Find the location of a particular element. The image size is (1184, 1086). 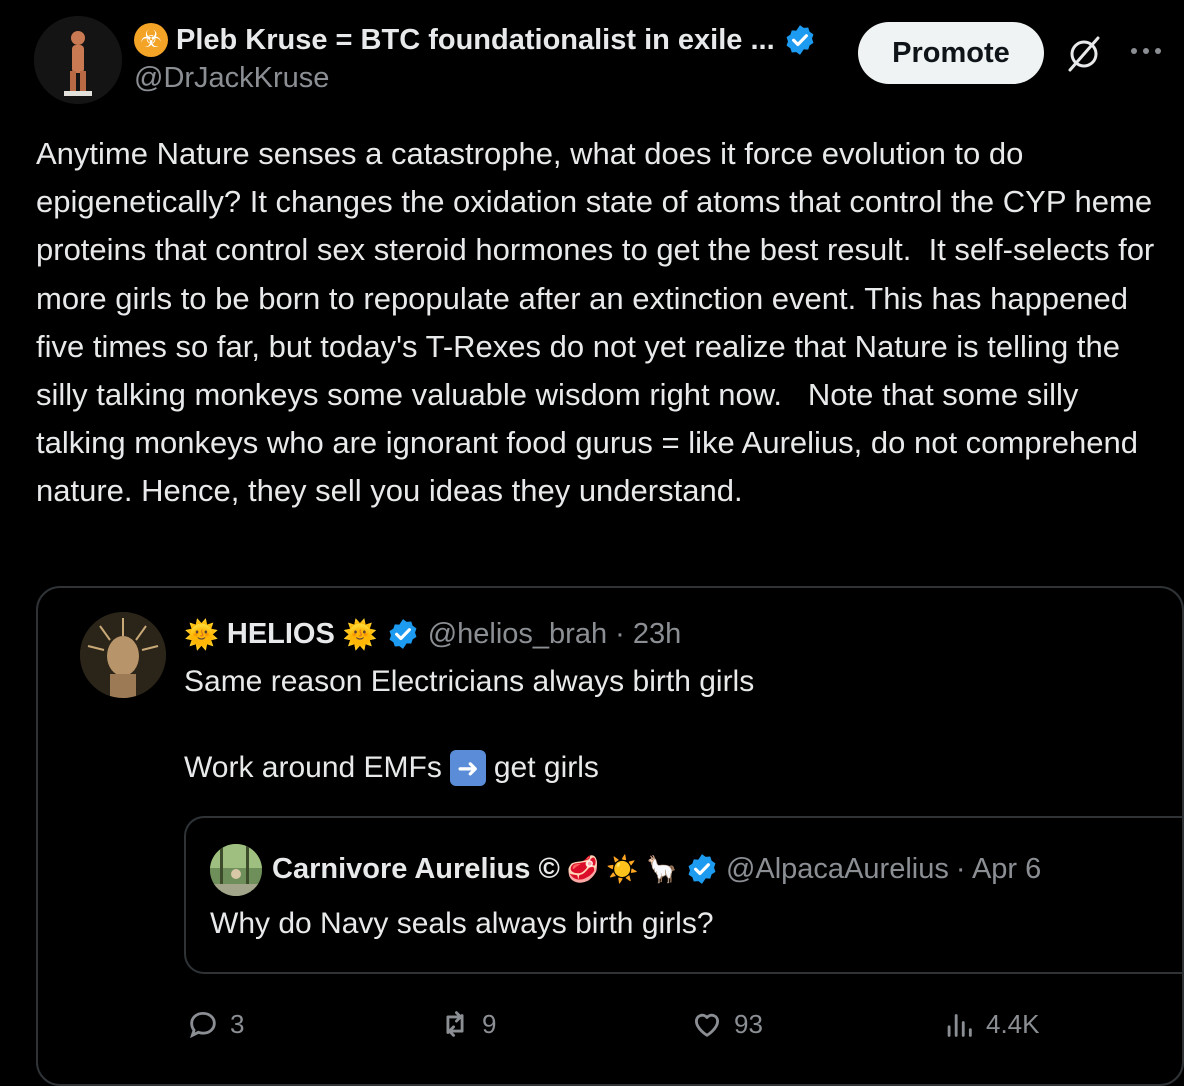

reply-icon is located at coordinates (202, 1025).